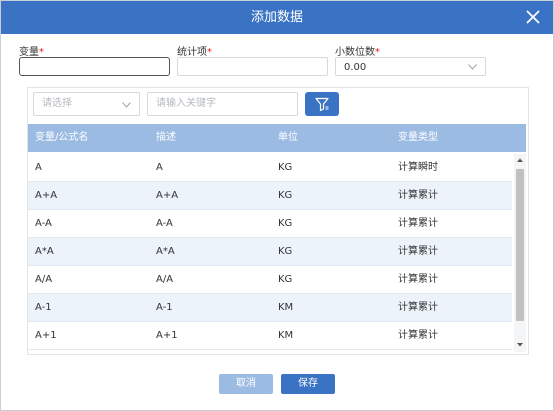  What do you see at coordinates (277, 138) in the screenshot?
I see `table-header: 变量/公式名 描述 单位 变量类型` at bounding box center [277, 138].